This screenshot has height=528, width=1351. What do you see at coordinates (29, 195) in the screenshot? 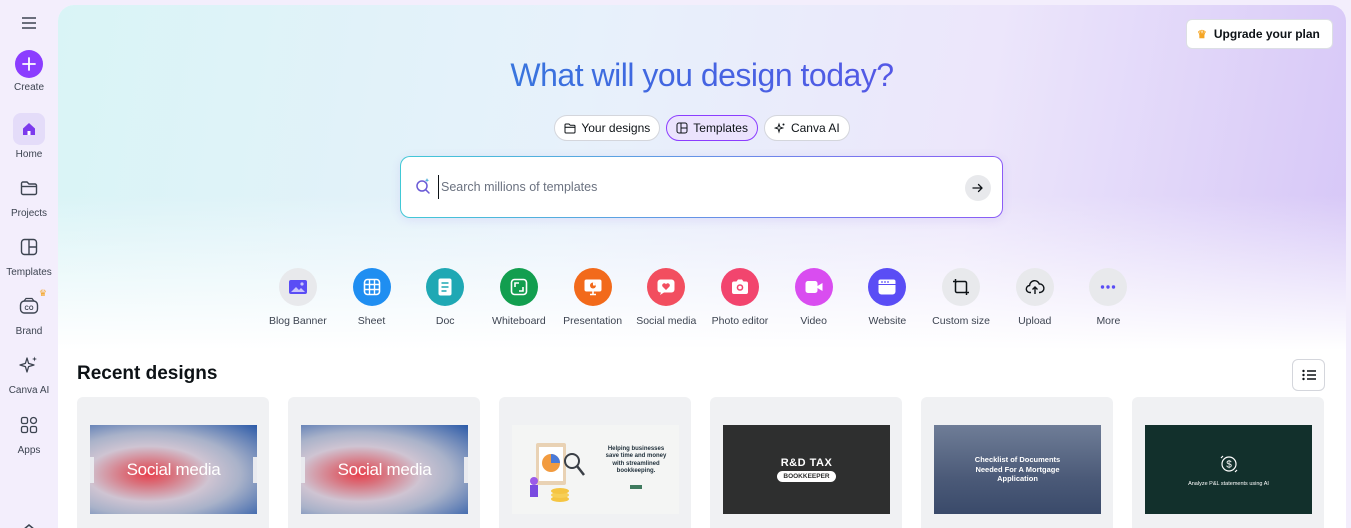
I see `sidebar-item-projects: Projects` at bounding box center [29, 195].